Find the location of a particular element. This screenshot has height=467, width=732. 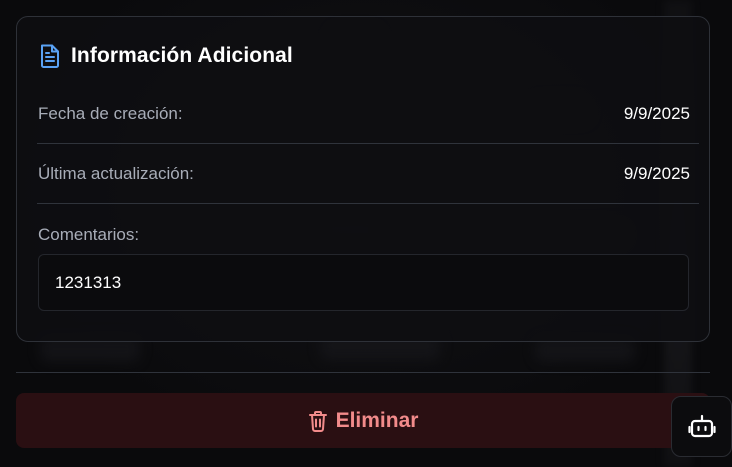

updated-date-row: Última actualización: 9/9/2025 is located at coordinates (368, 174).